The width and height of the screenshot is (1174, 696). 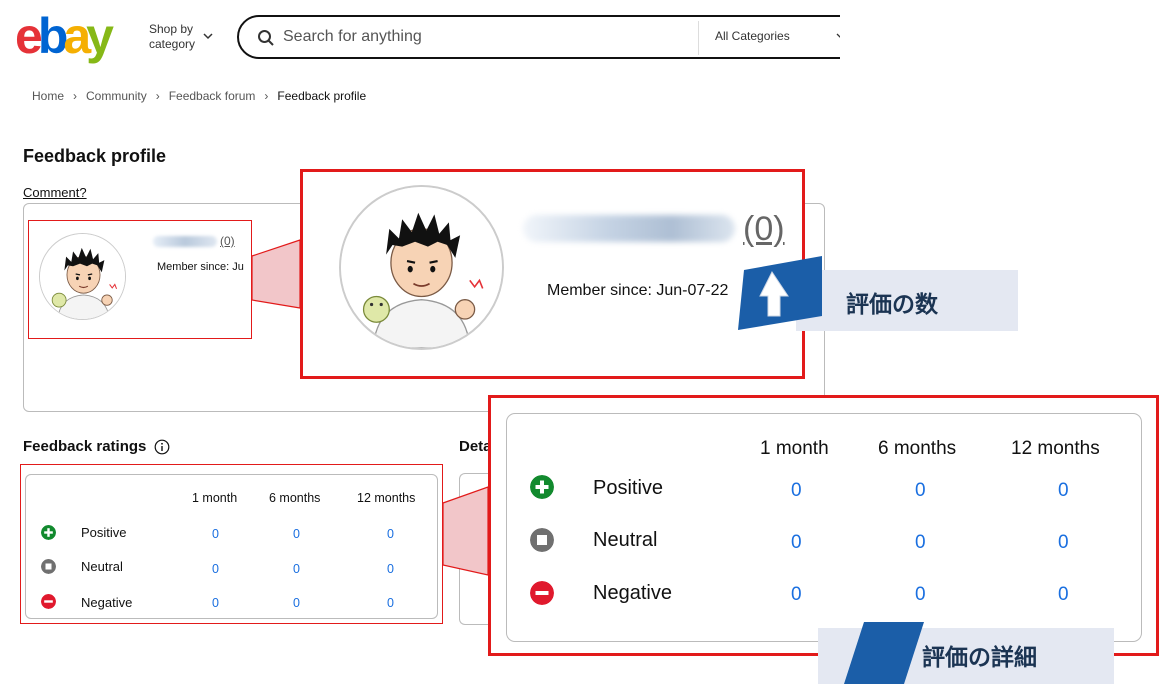 I want to click on category-select: All Categories, so click(x=752, y=36).